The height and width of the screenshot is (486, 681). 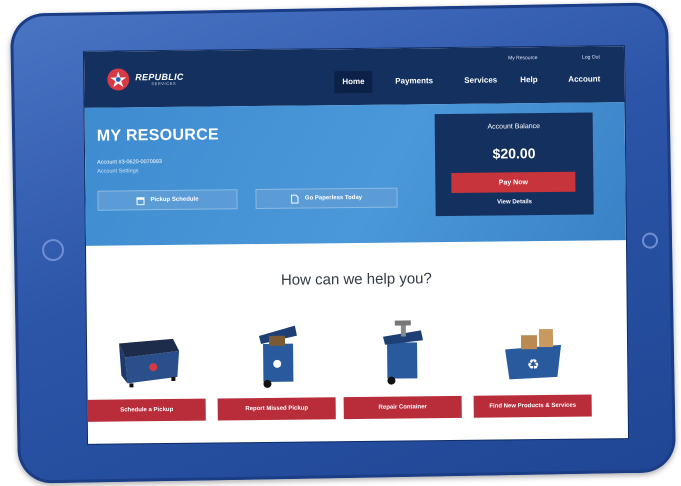 I want to click on util-link-my-resource: My Resource, so click(x=523, y=58).